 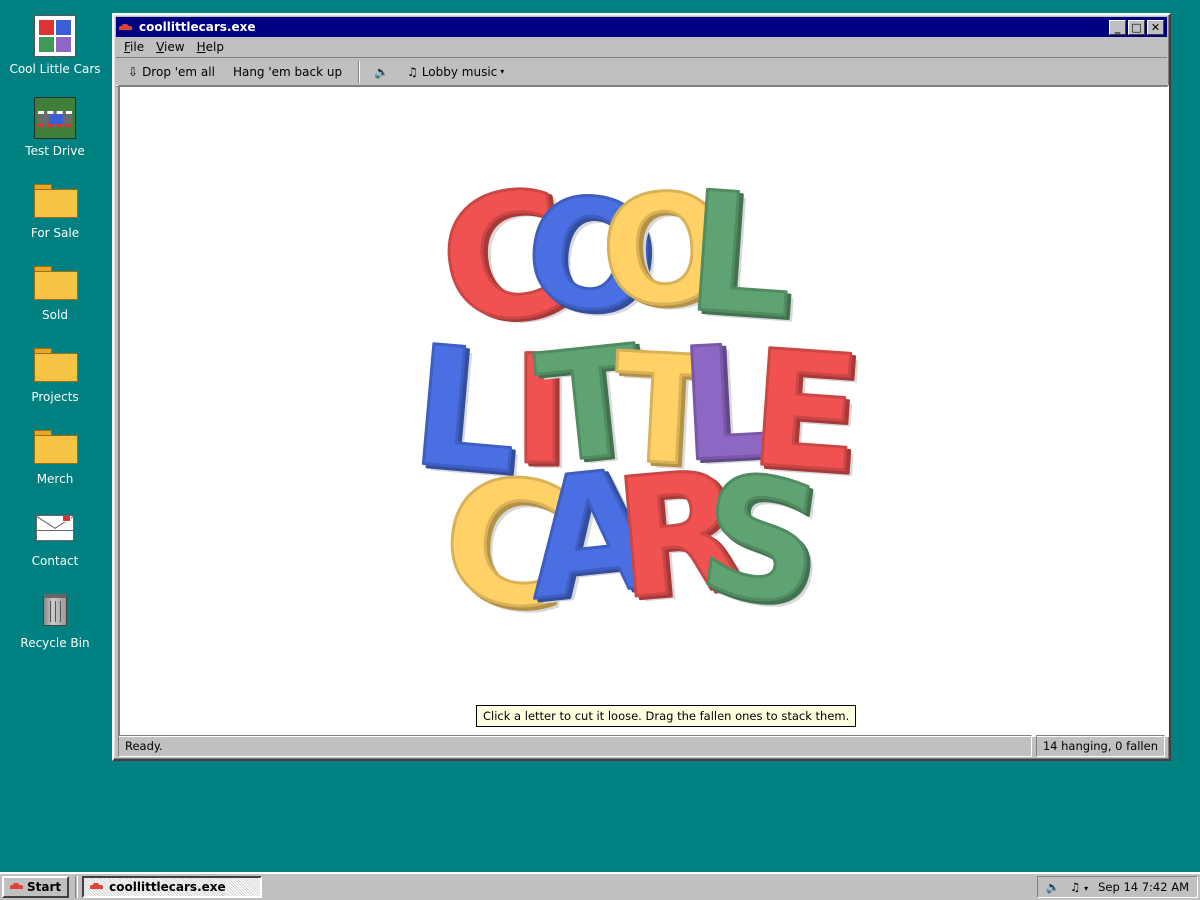 I want to click on recycle-bin-icon, so click(x=55, y=610).